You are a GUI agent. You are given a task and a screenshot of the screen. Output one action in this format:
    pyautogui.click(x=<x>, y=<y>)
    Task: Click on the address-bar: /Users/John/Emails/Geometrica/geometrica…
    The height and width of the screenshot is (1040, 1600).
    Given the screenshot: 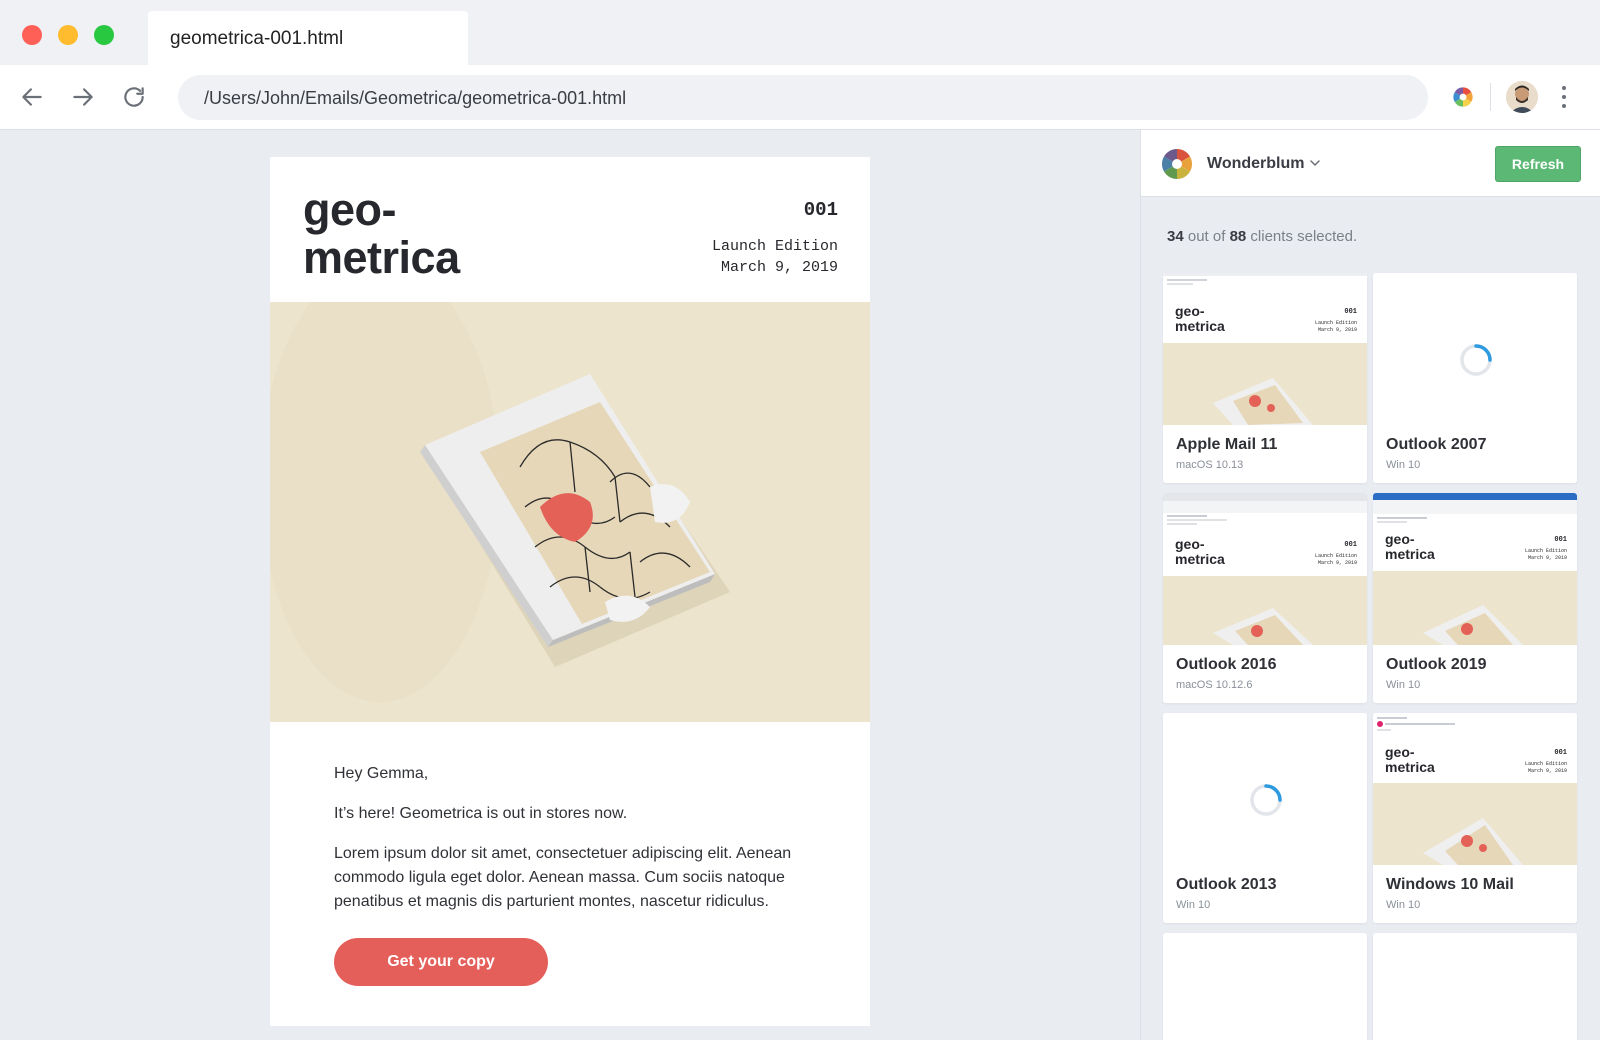 What is the action you would take?
    pyautogui.click(x=803, y=97)
    